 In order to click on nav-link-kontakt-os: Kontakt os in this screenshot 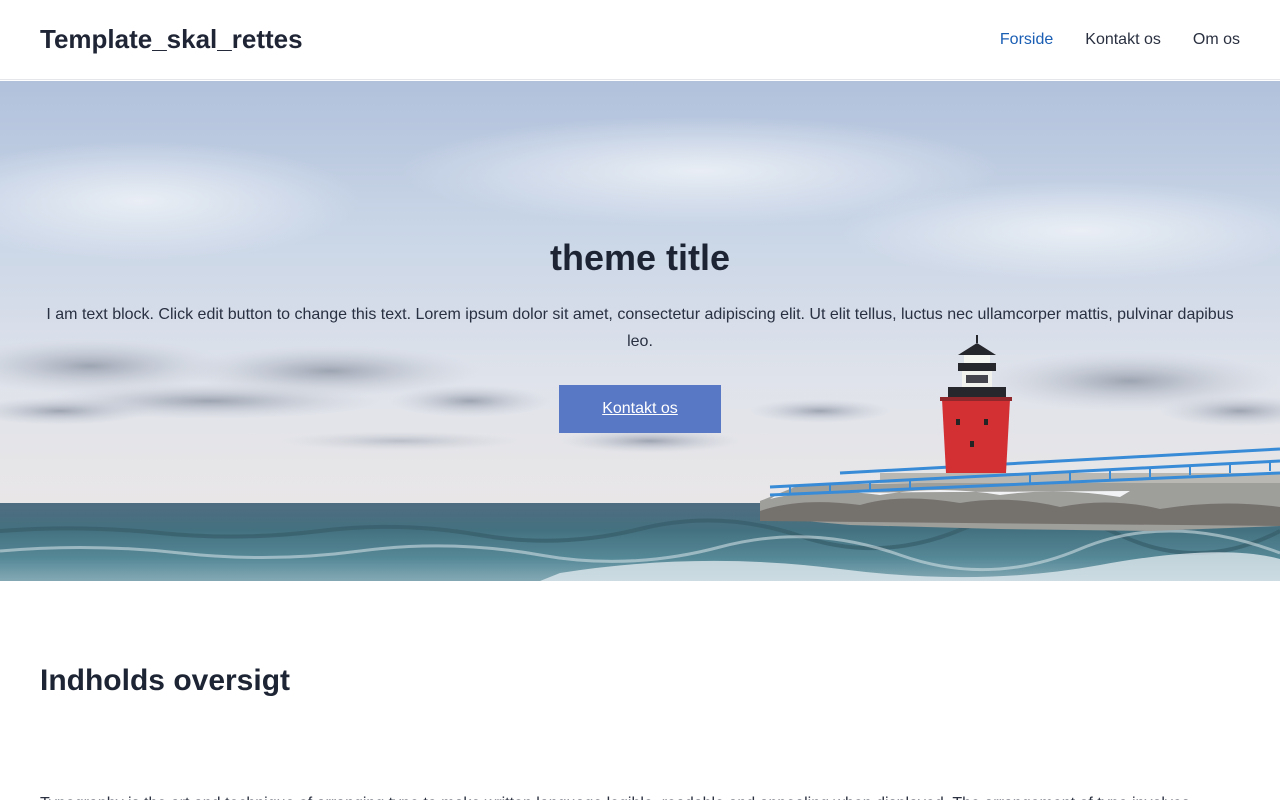, I will do `click(1123, 39)`.